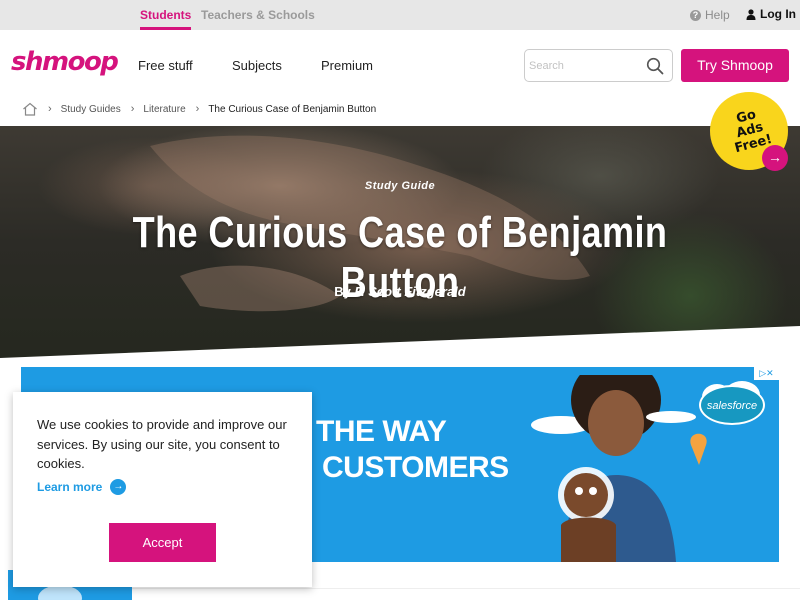  What do you see at coordinates (381, 431) in the screenshot?
I see `ad-headline-1: THE WAY` at bounding box center [381, 431].